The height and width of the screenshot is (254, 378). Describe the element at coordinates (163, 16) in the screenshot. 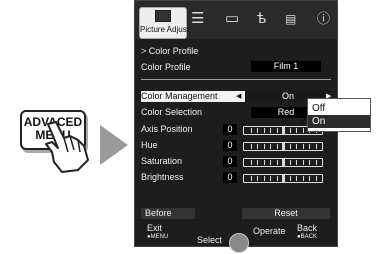

I see `picture-icon` at that location.